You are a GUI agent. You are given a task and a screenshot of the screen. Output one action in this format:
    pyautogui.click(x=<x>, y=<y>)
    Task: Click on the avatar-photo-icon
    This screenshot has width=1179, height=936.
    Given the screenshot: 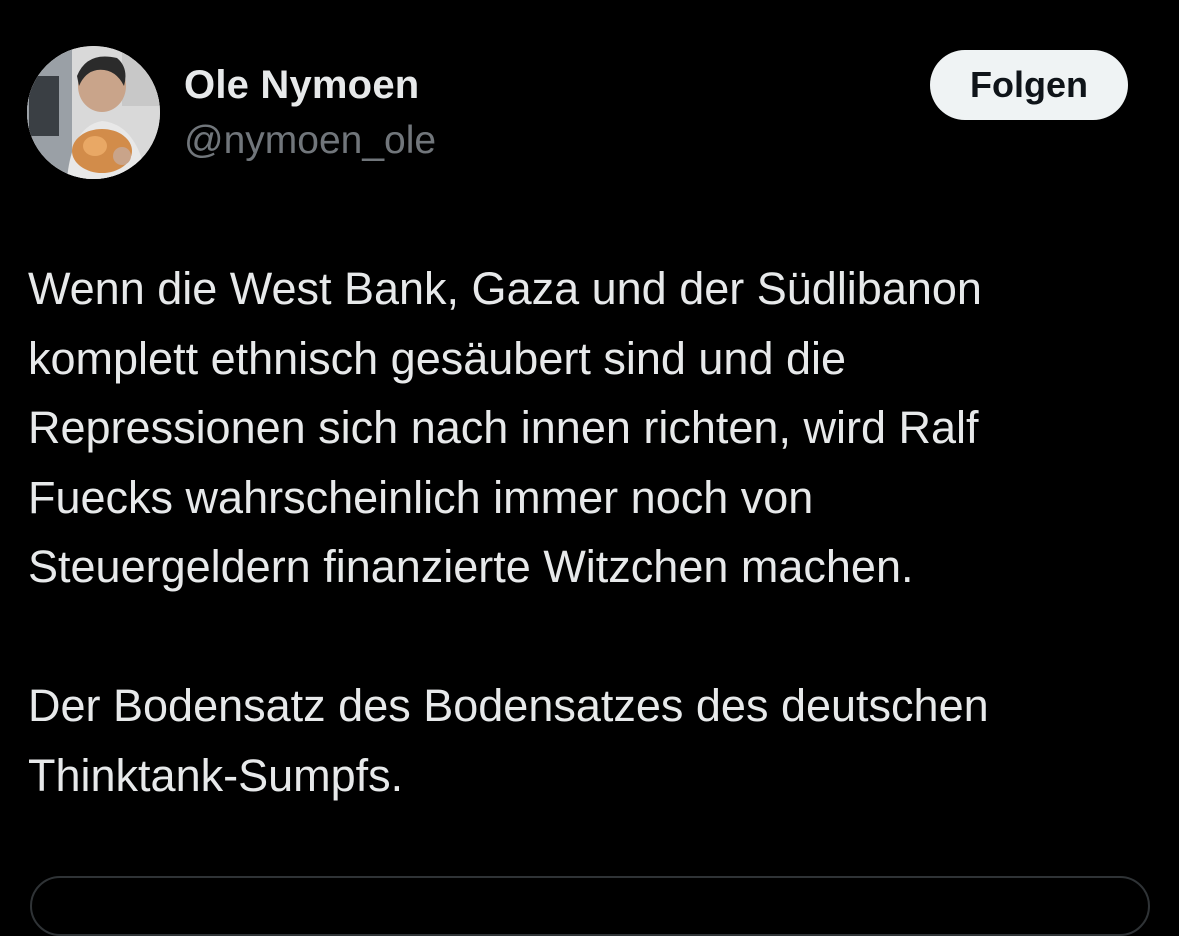 What is the action you would take?
    pyautogui.click(x=93, y=112)
    